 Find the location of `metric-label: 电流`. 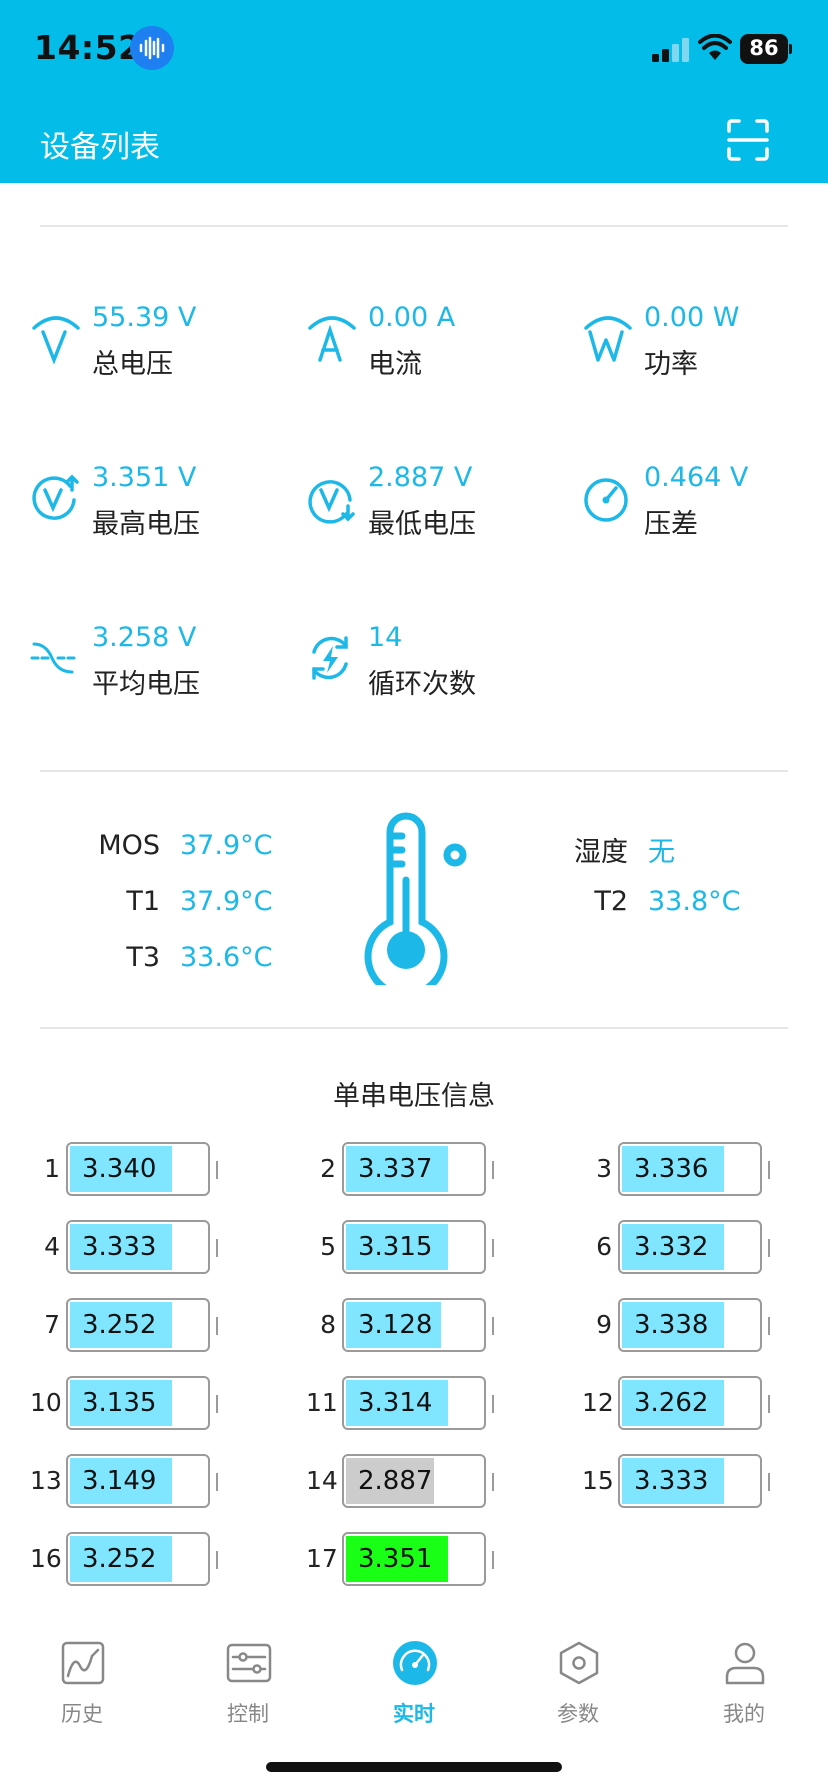

metric-label: 电流 is located at coordinates (395, 364).